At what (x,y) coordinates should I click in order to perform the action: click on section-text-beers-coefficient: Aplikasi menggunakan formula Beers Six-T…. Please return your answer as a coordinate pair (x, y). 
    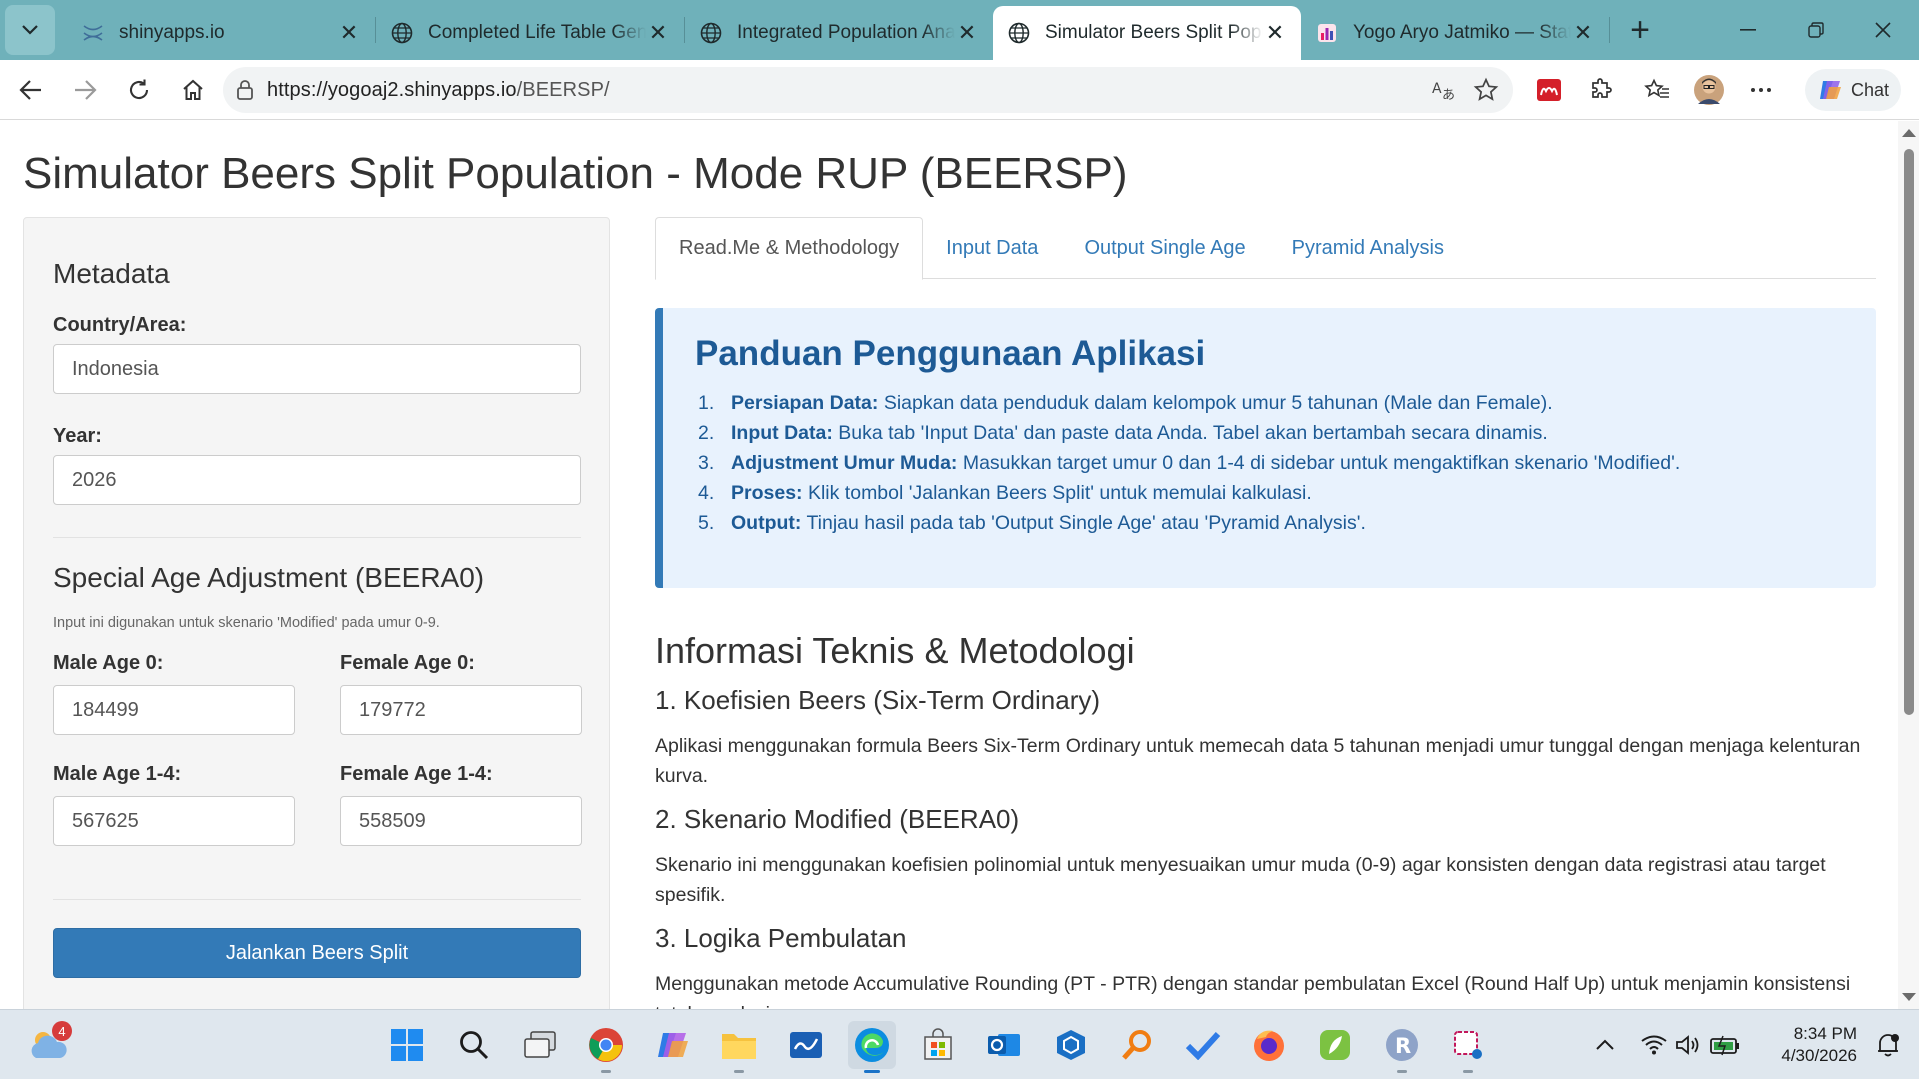
    Looking at the image, I should click on (1258, 761).